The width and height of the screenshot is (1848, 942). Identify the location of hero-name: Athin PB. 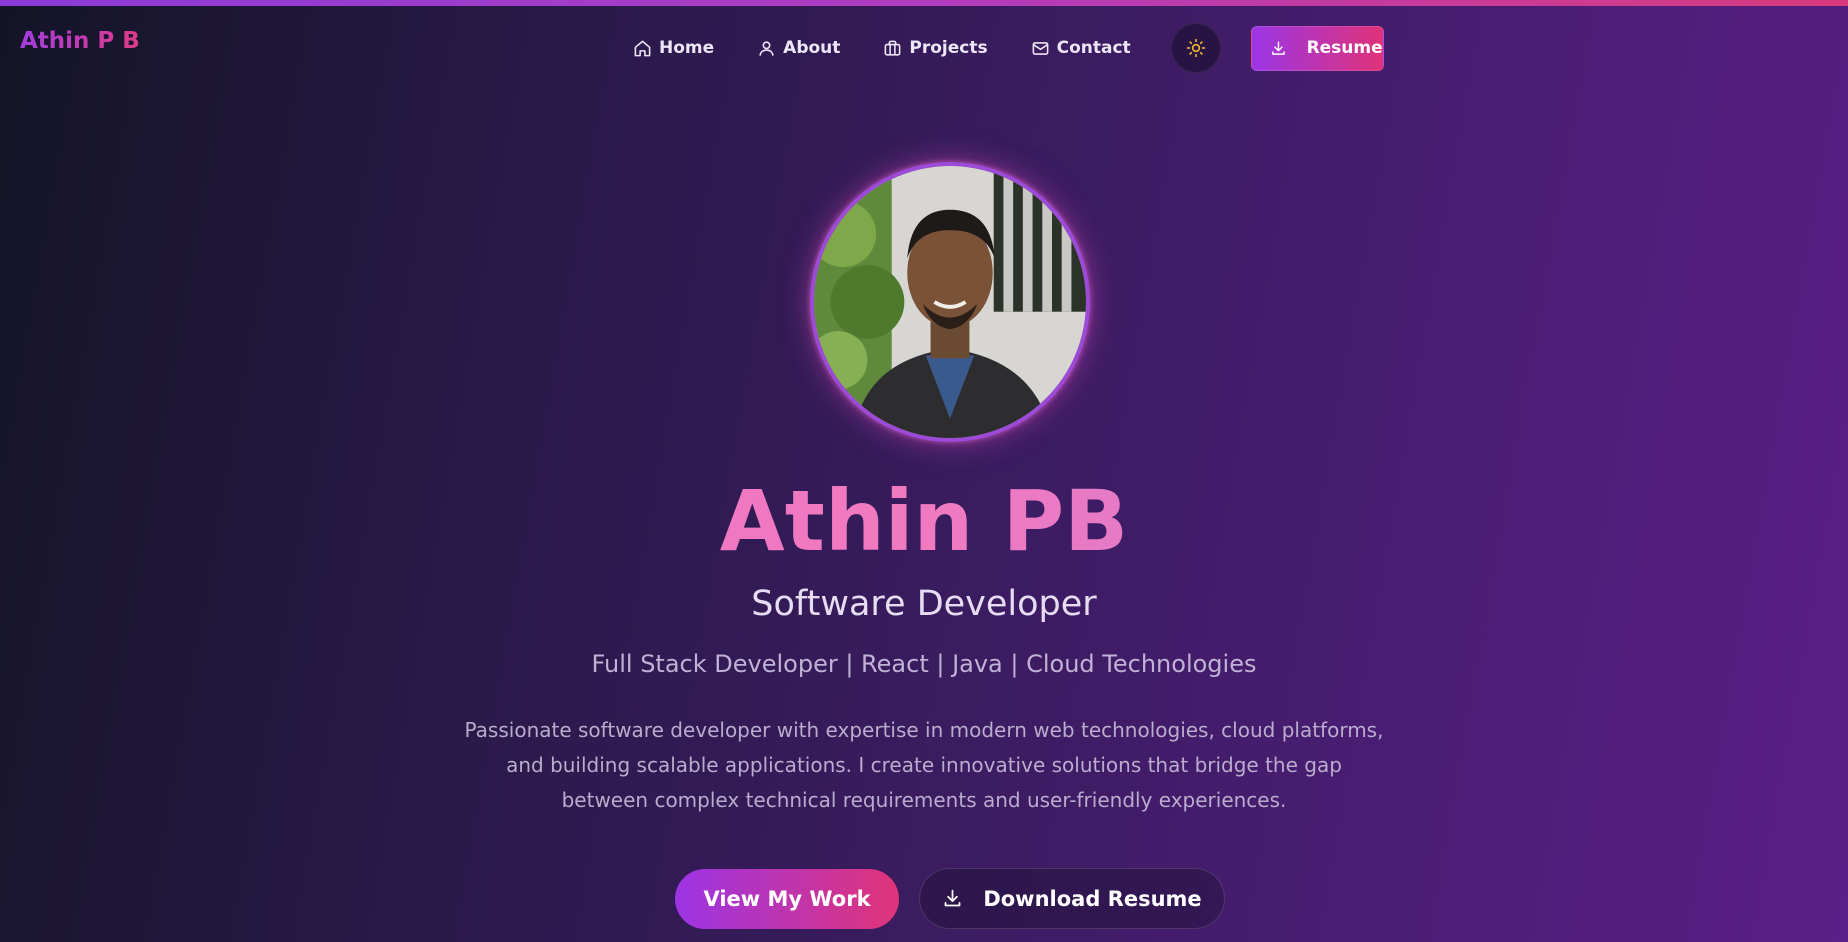
(924, 521).